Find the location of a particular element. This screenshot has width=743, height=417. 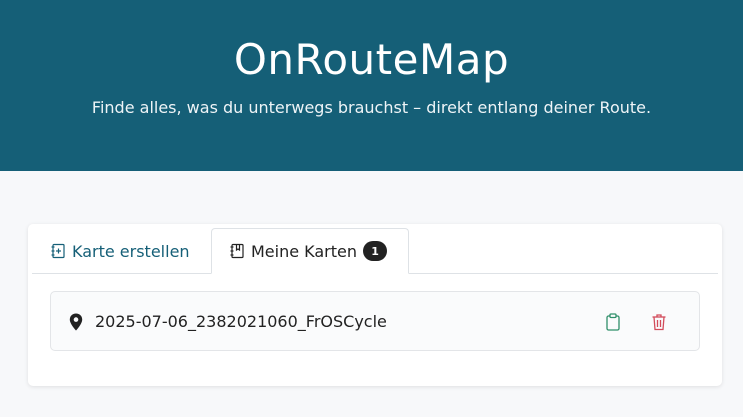

tab-create-map: Karte erstellen is located at coordinates (120, 251).